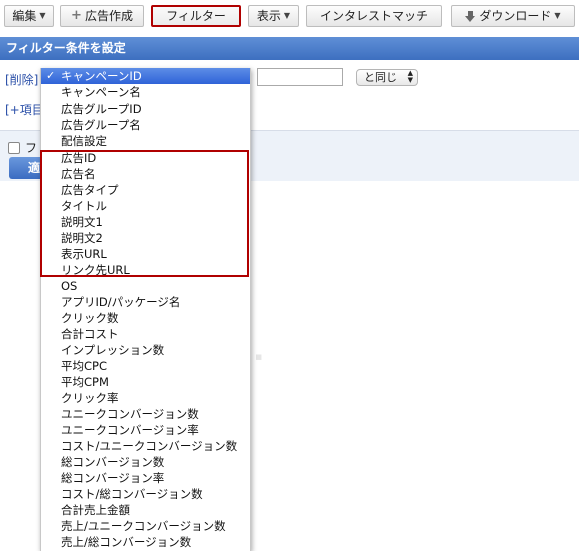  I want to click on filter-value-input, so click(300, 77).